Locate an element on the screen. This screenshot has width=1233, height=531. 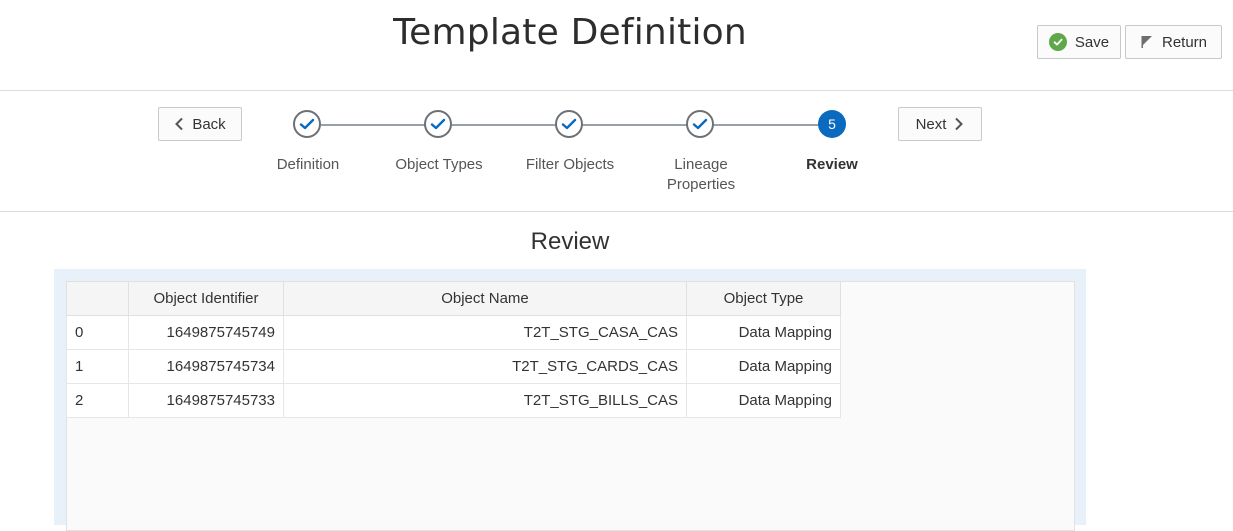
step-lineage-properties-label: Lineage Properties is located at coordinates (701, 175).